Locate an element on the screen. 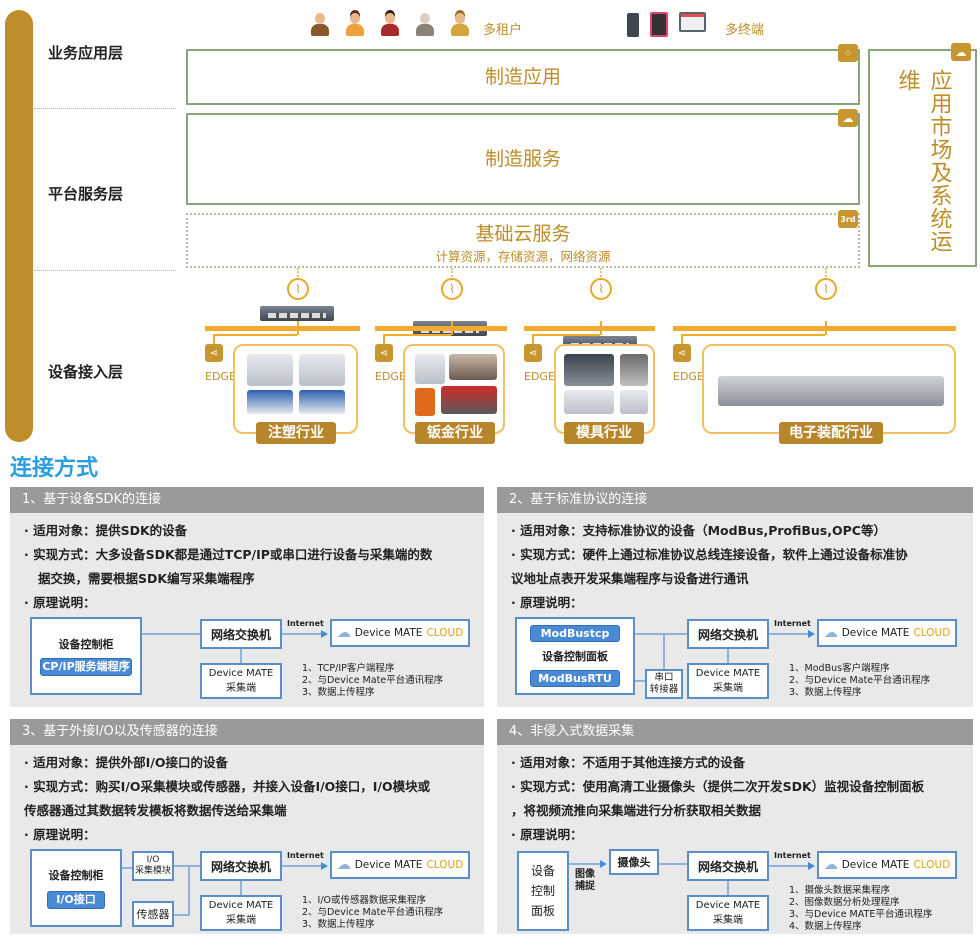 The image size is (980, 937). sensor-box: 传感器 is located at coordinates (153, 914).